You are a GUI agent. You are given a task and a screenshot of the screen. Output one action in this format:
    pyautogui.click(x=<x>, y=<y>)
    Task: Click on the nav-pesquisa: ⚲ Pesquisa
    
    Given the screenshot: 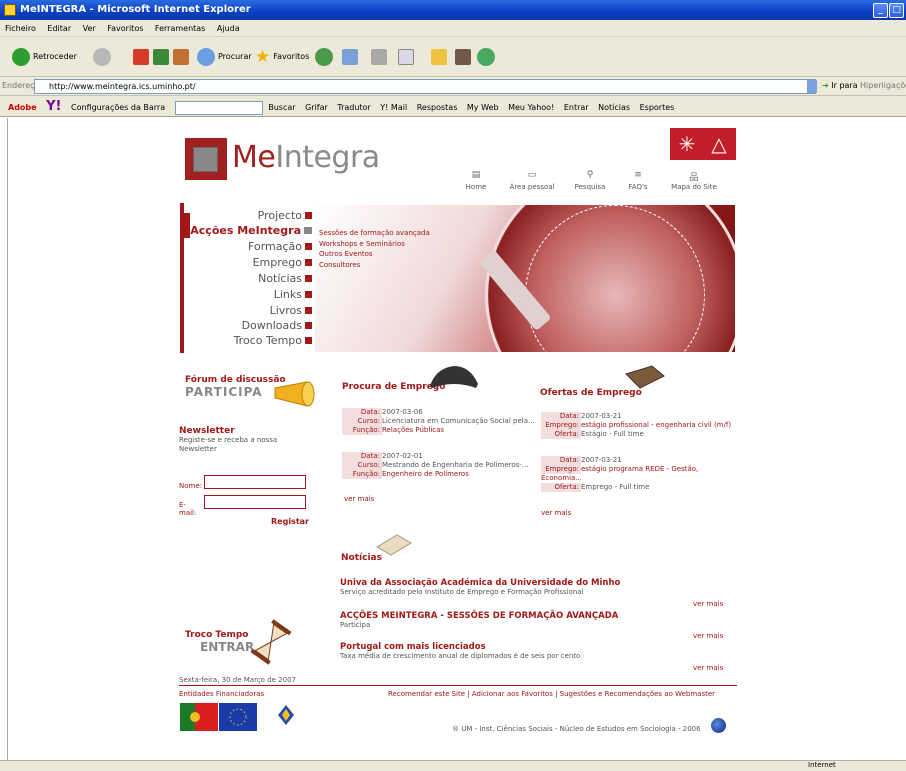 What is the action you would take?
    pyautogui.click(x=590, y=180)
    